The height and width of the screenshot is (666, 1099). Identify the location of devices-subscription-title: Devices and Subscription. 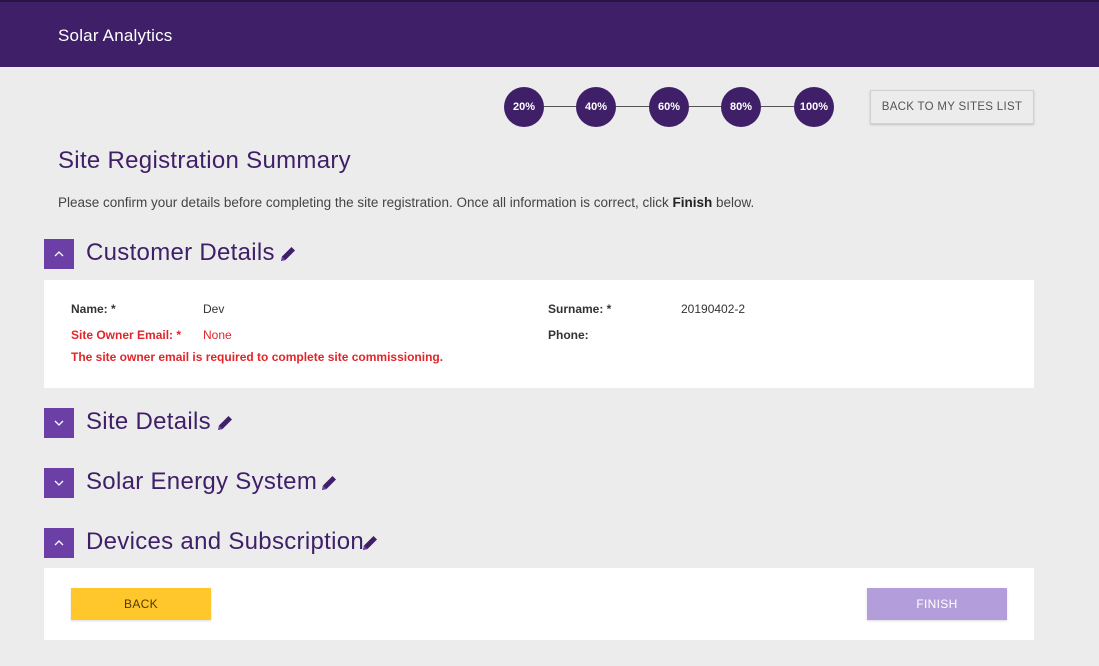
(225, 541).